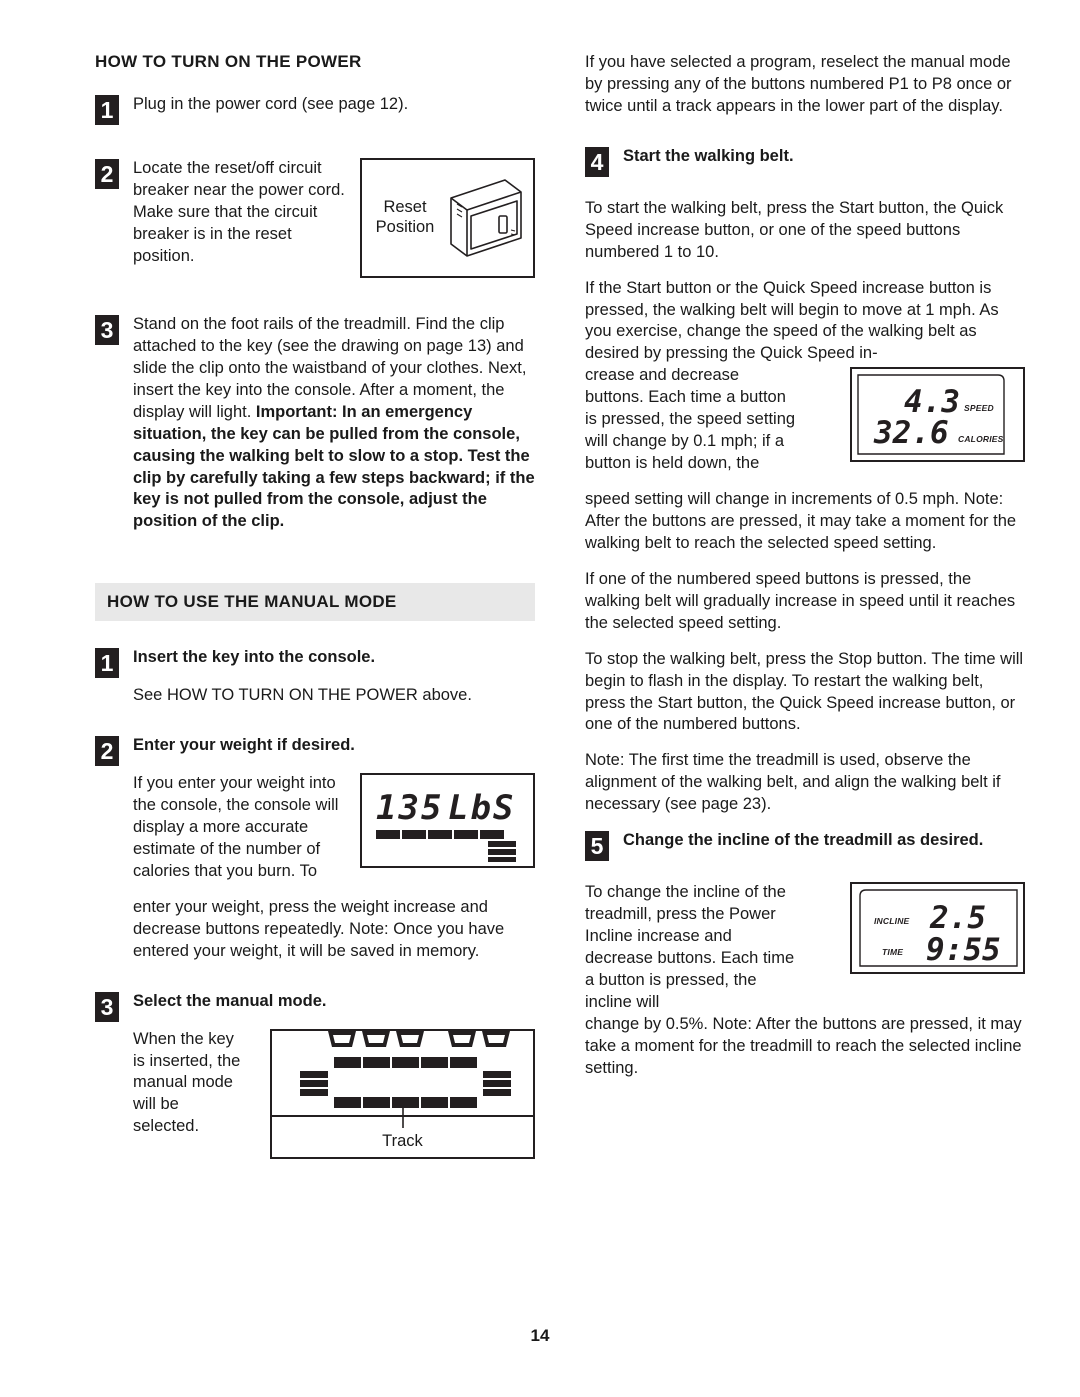 This screenshot has width=1080, height=1397. I want to click on step-body: Insert the key into the console., so click(334, 658).